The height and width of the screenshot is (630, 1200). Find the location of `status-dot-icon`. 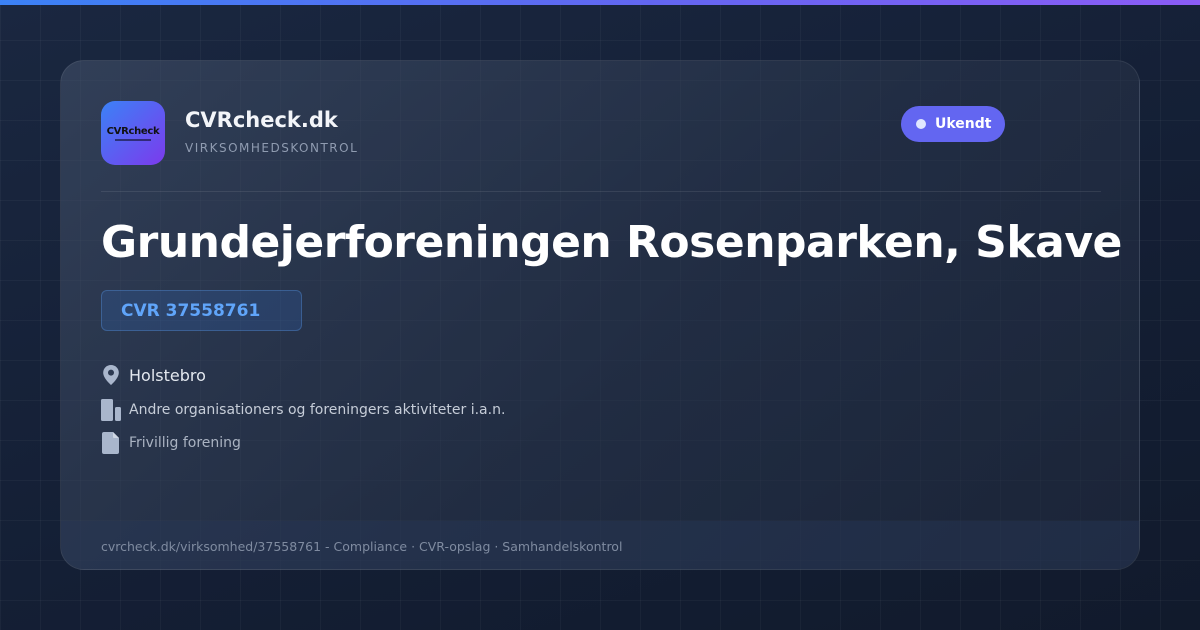

status-dot-icon is located at coordinates (921, 124).